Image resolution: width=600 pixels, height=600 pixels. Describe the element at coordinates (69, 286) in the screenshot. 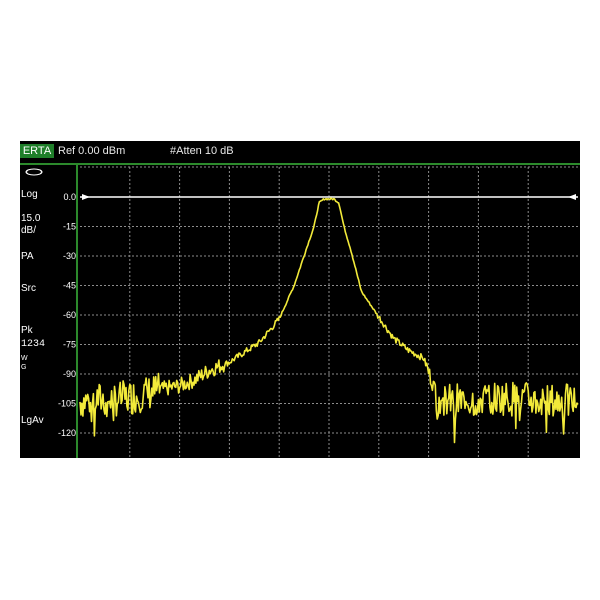

I see `y-tick-label: -45` at that location.